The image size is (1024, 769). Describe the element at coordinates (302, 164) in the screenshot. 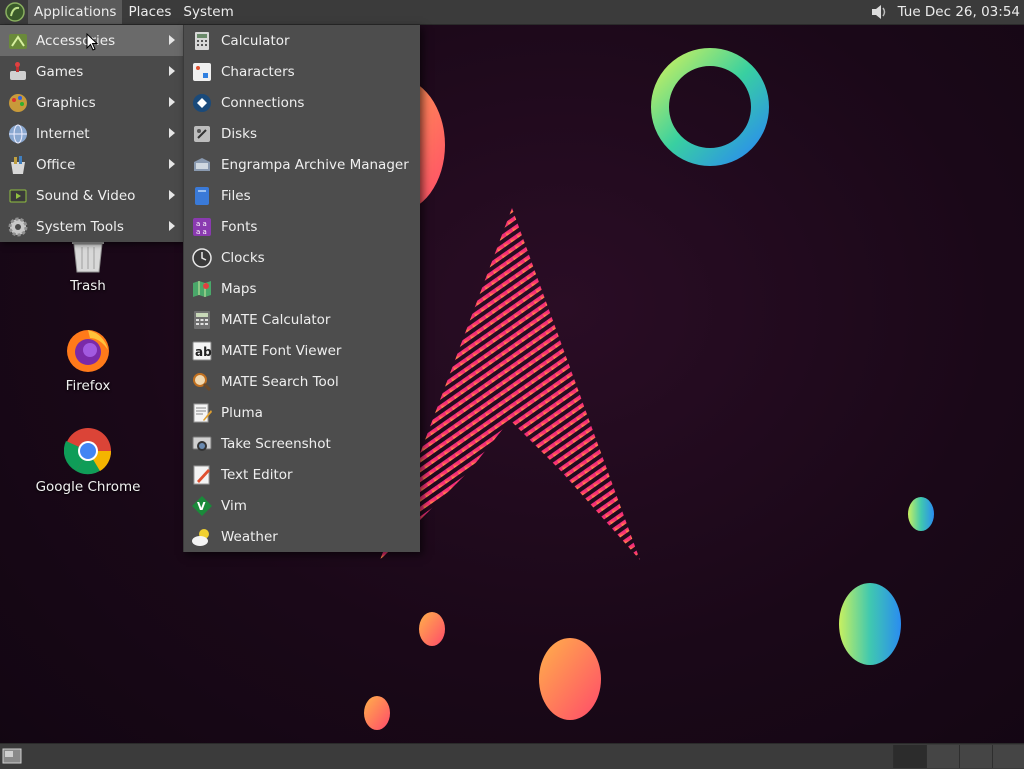

I see `menu-item-engrampa: Engrampa Archive Manager` at that location.